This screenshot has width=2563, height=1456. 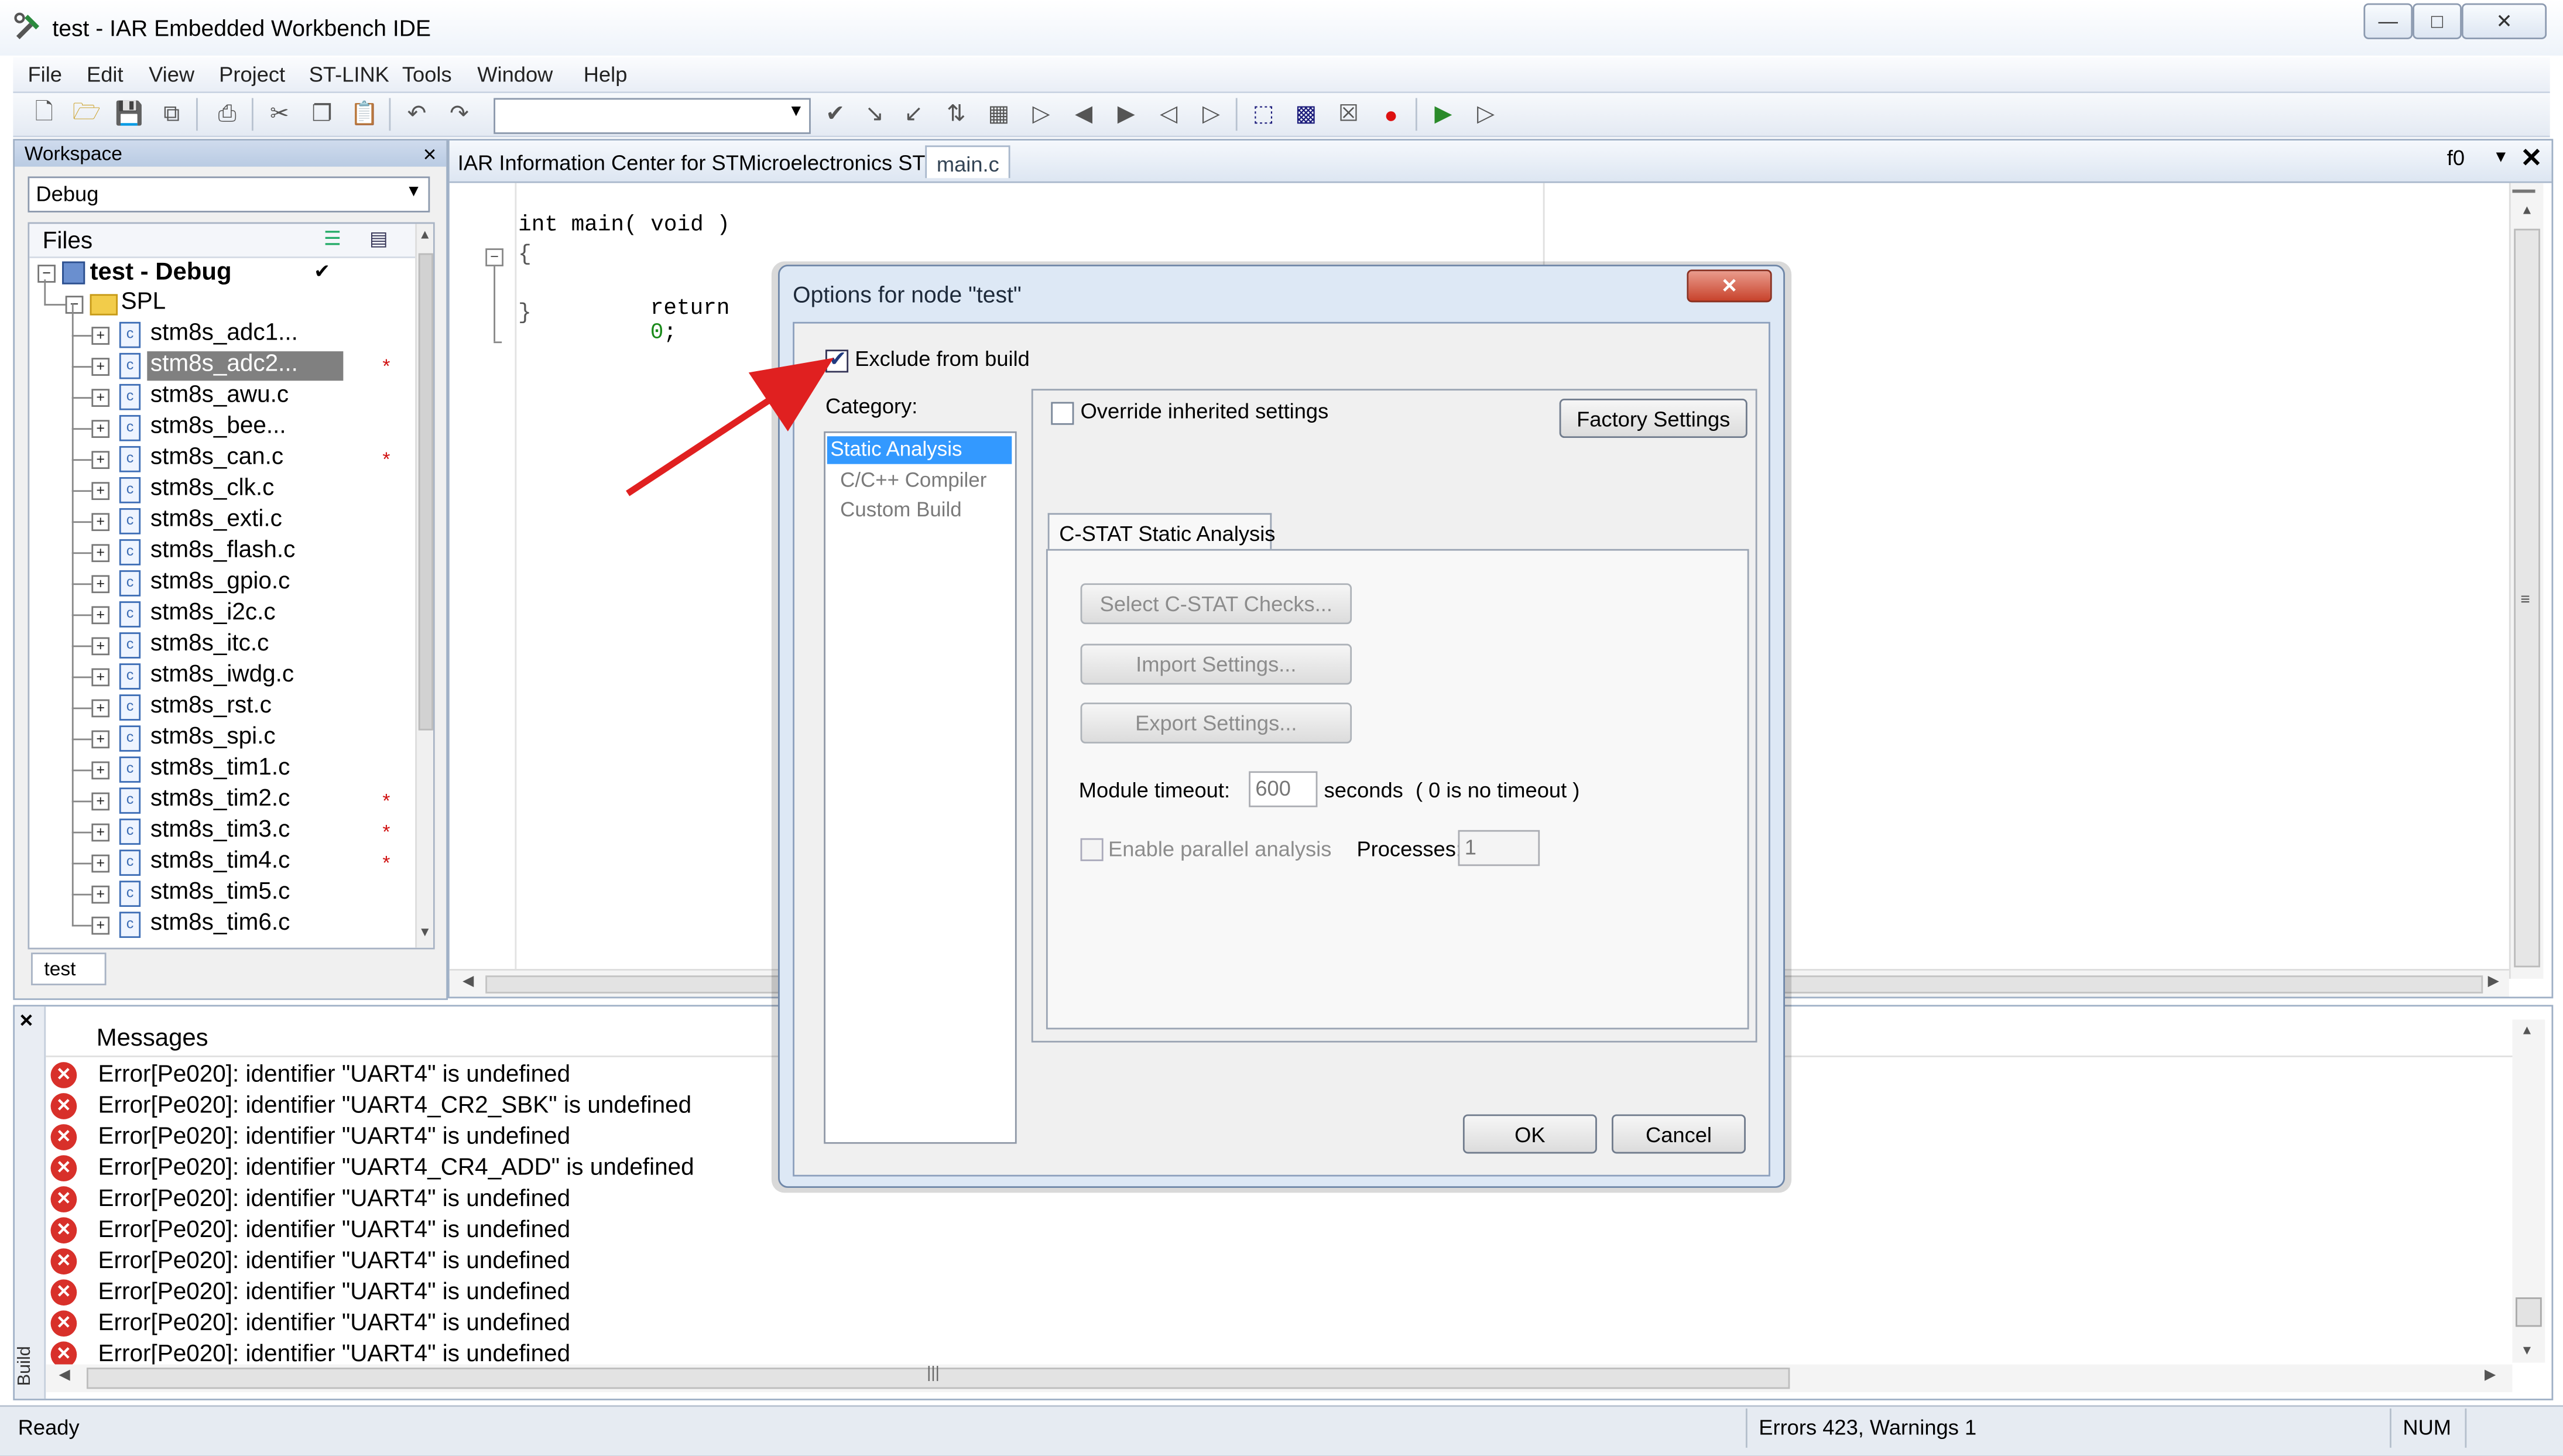 I want to click on annotation-arrow, so click(x=730, y=427).